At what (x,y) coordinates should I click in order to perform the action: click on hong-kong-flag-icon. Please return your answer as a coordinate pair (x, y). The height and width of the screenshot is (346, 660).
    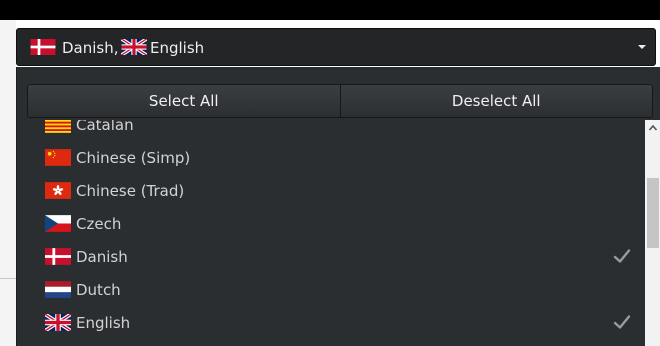
    Looking at the image, I should click on (58, 190).